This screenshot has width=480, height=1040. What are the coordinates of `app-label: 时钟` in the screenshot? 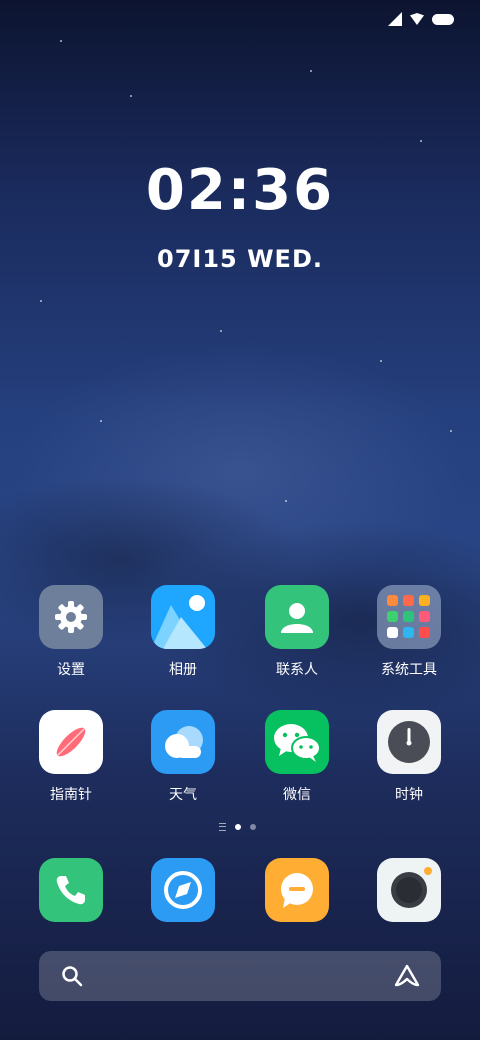 It's located at (409, 795).